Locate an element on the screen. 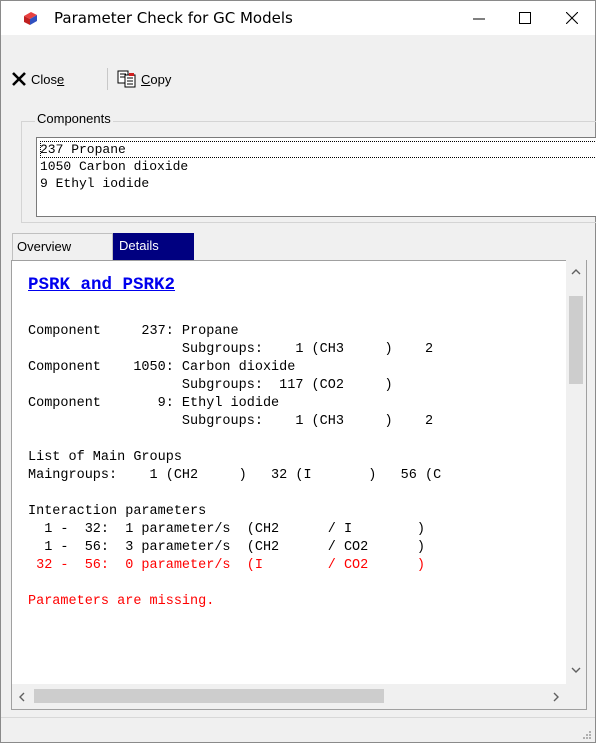  minimize-icon is located at coordinates (479, 19).